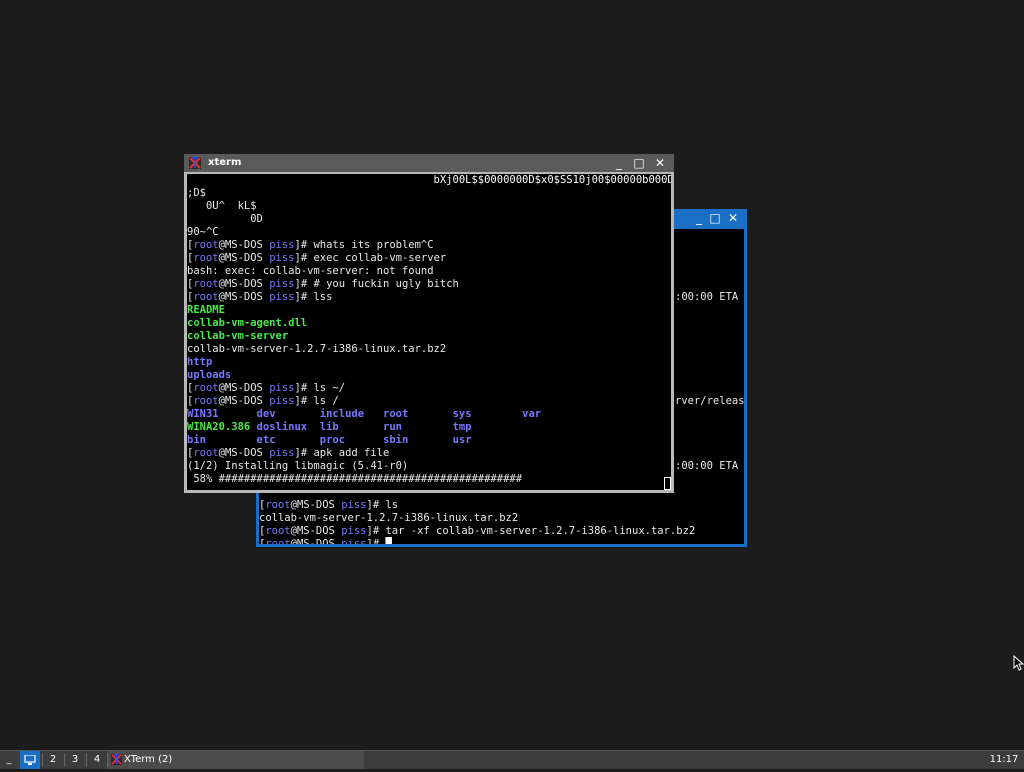 The image size is (1024, 772). I want to click on terminal-text: 0U^ kL$, so click(222, 206).